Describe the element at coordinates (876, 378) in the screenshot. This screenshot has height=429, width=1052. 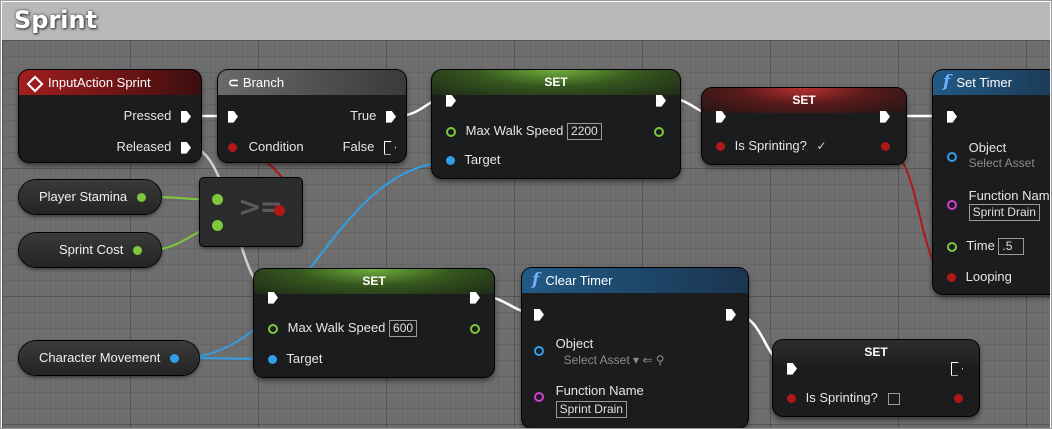
I see `set-is-sprinting-false-node: SET Is Sprinting?` at that location.